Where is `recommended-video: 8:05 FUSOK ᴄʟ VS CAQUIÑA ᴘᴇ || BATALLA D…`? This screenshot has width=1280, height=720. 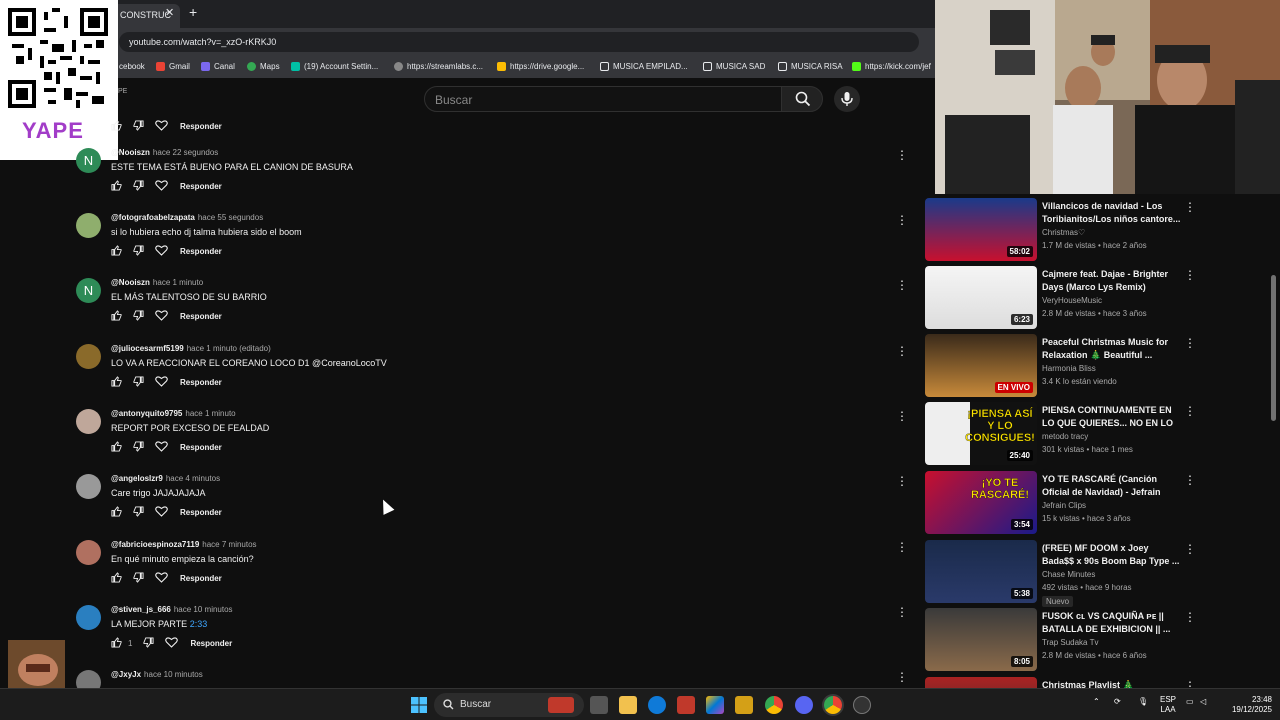 recommended-video: 8:05 FUSOK ᴄʟ VS CAQUIÑA ᴘᴇ || BATALLA D… is located at coordinates (1062, 641).